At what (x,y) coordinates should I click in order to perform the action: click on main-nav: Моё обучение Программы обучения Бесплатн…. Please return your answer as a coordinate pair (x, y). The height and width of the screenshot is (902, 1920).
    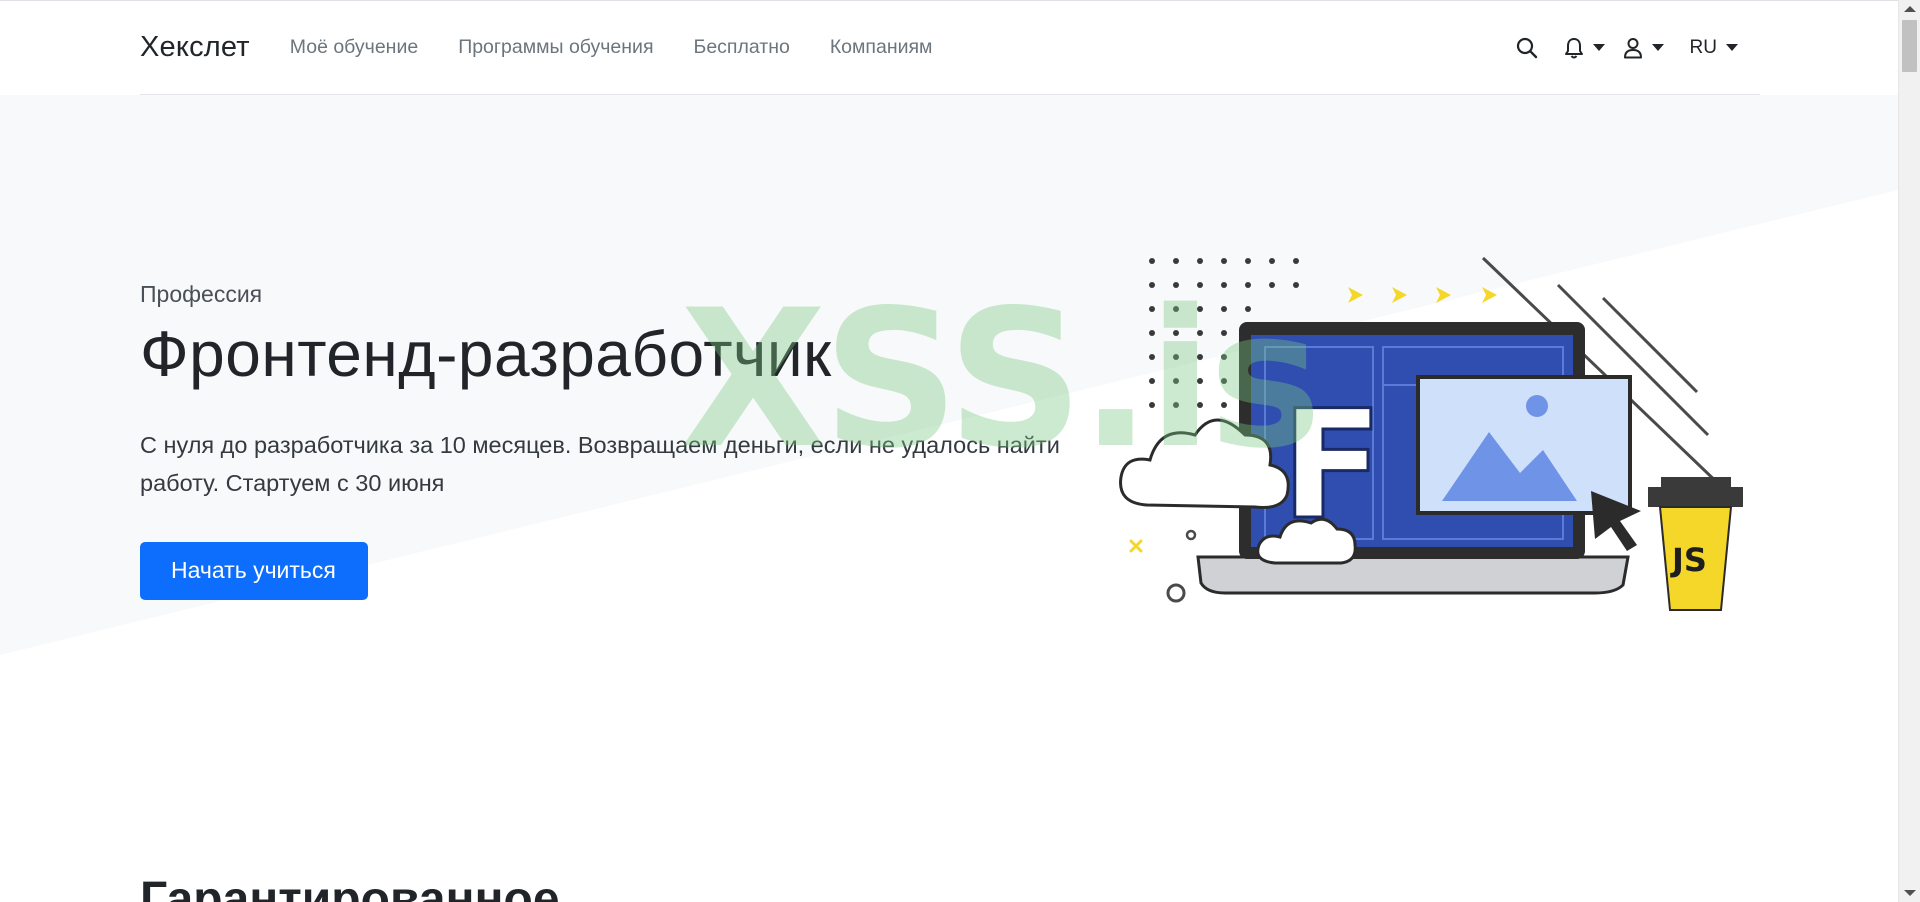
    Looking at the image, I should click on (631, 47).